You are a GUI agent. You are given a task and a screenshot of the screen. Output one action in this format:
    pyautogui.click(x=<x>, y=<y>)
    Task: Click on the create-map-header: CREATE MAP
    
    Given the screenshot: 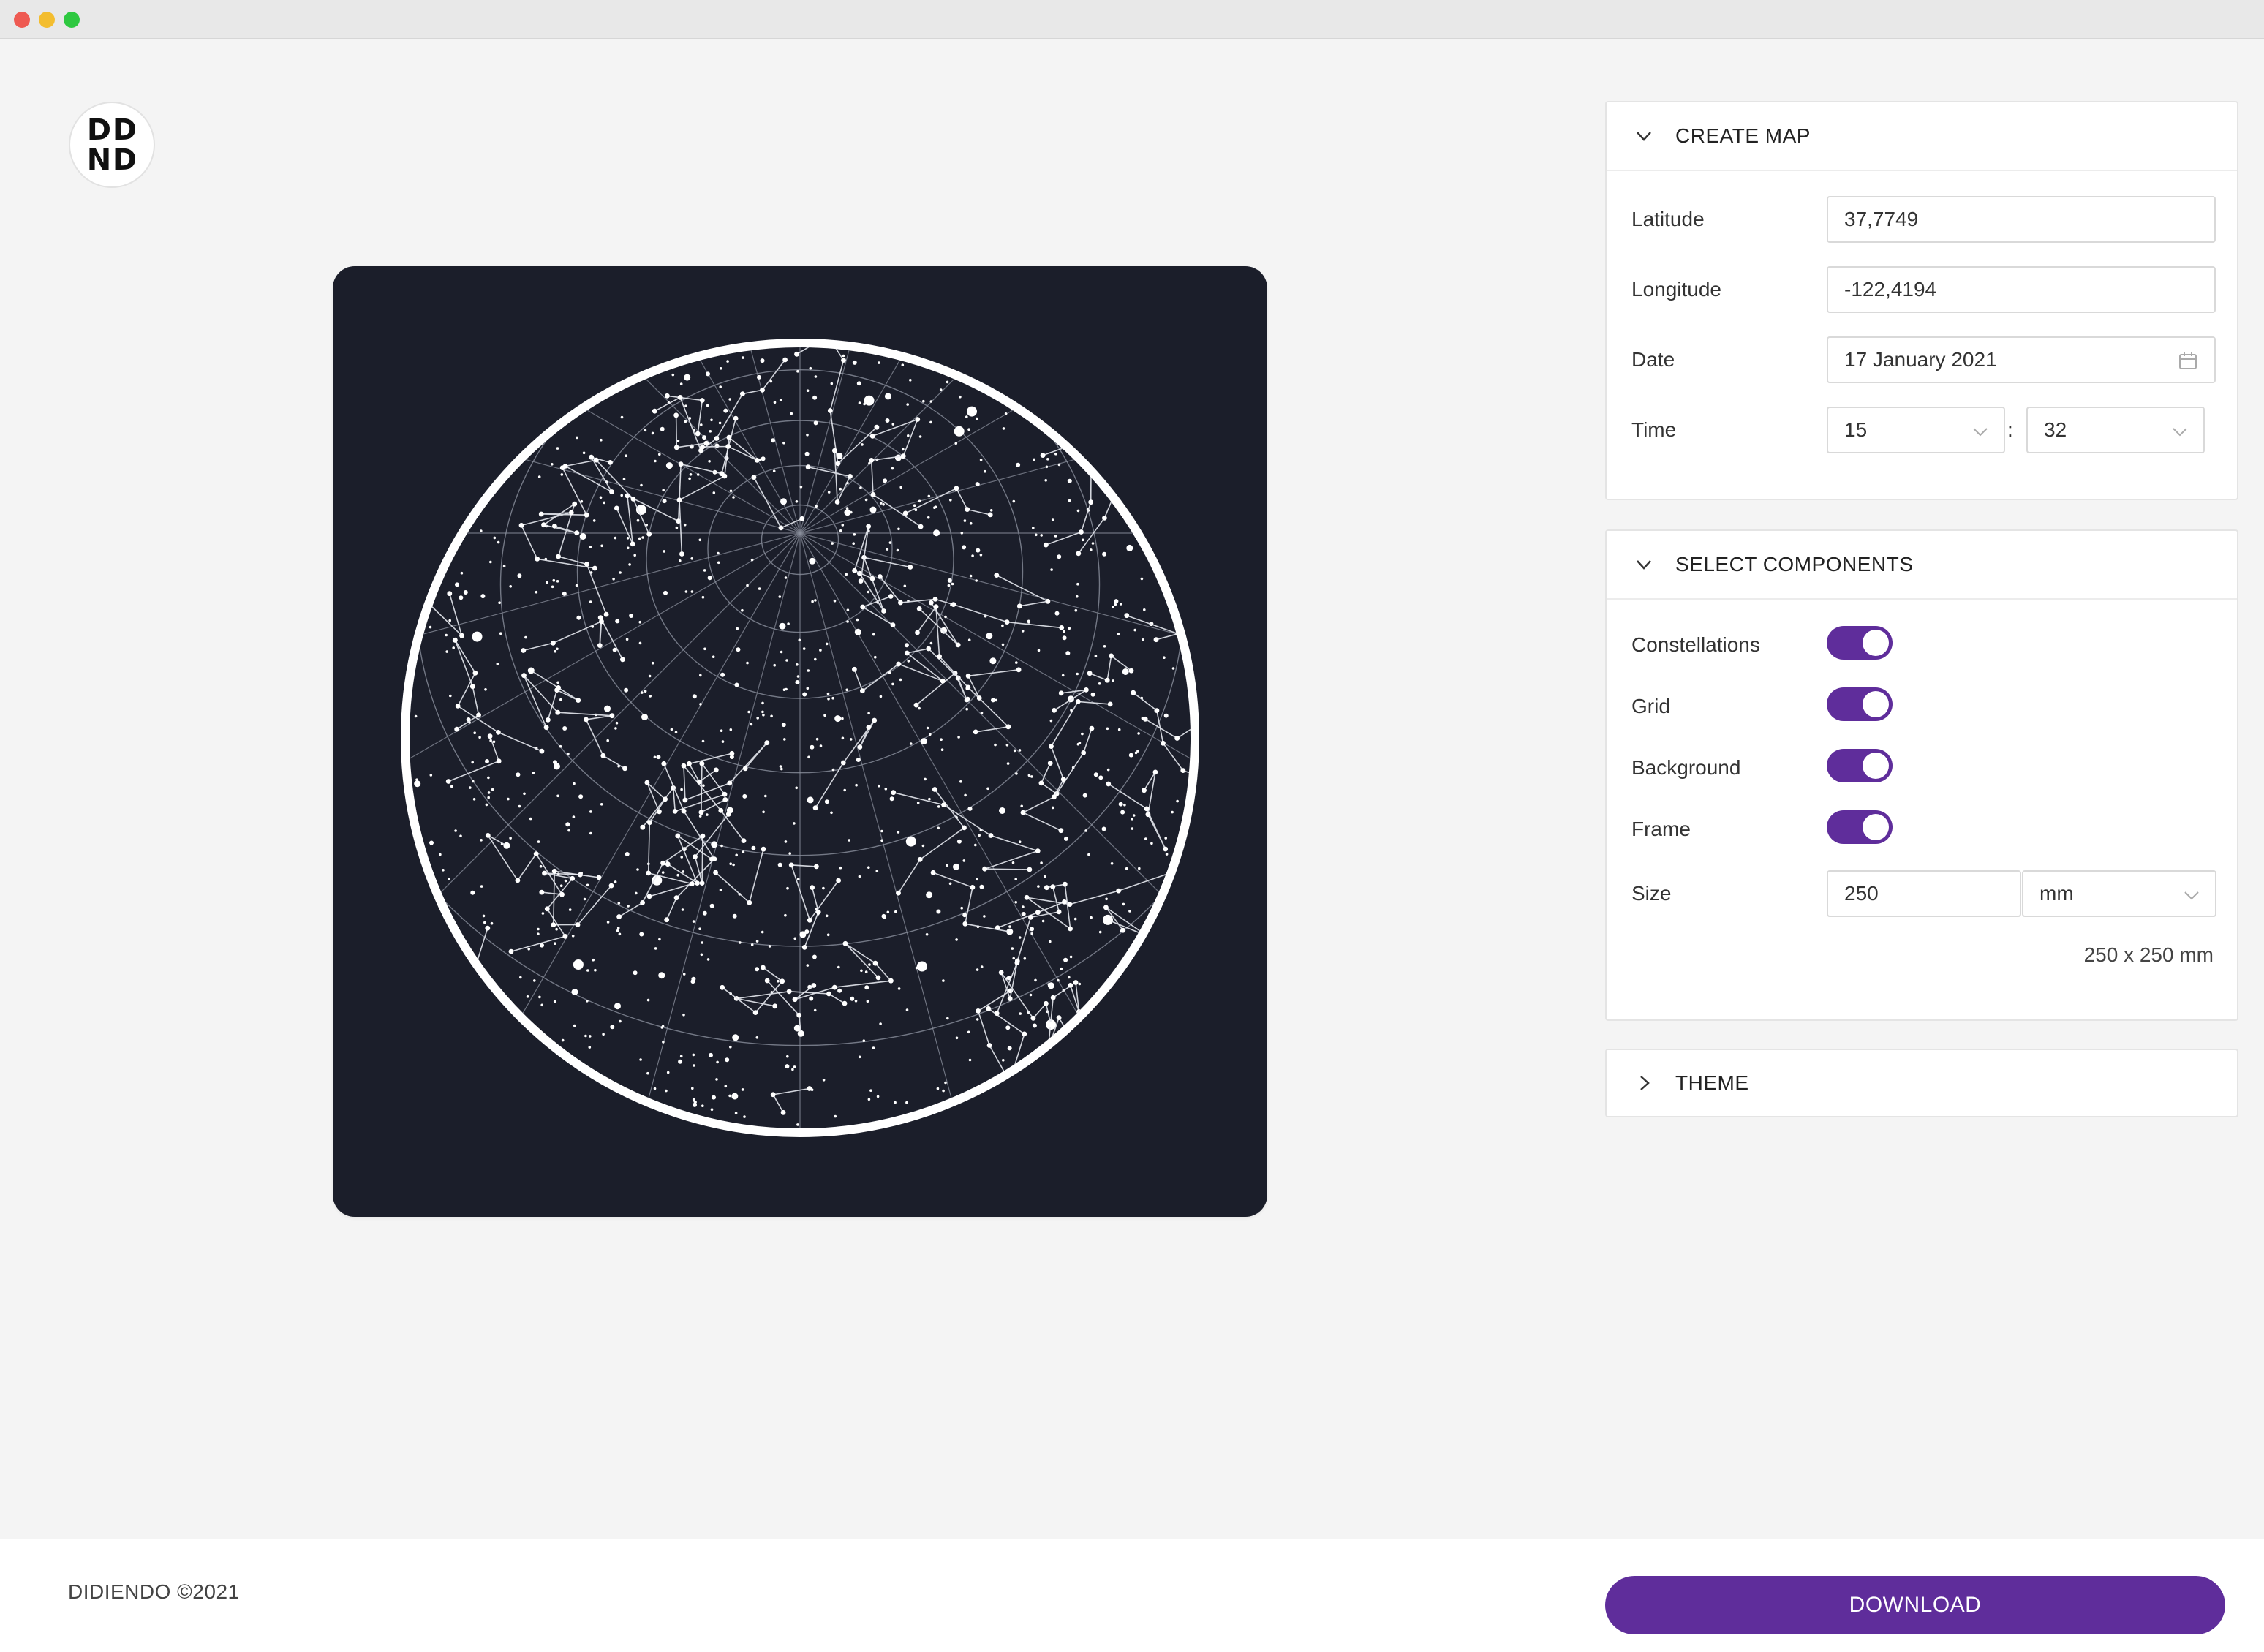 What is the action you would take?
    pyautogui.click(x=1922, y=136)
    